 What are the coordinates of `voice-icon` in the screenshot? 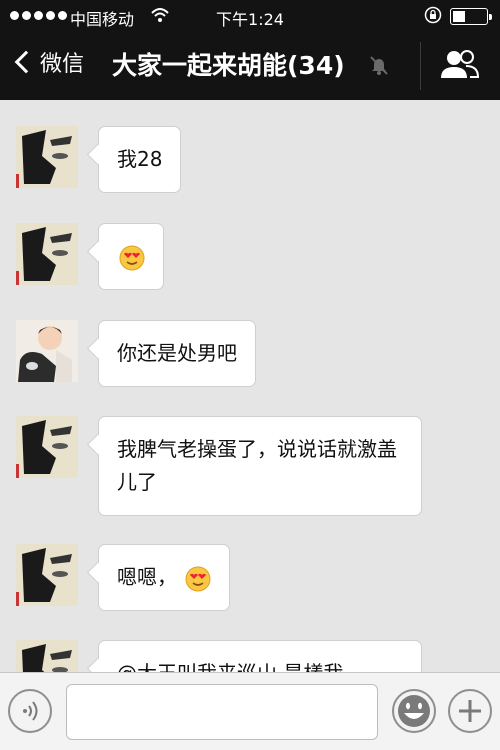 It's located at (30, 711).